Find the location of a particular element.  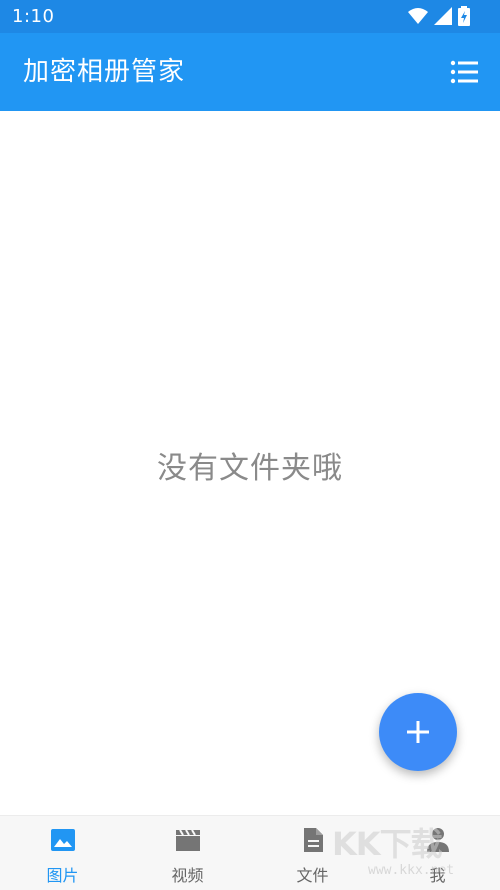

status-icons is located at coordinates (439, 16).